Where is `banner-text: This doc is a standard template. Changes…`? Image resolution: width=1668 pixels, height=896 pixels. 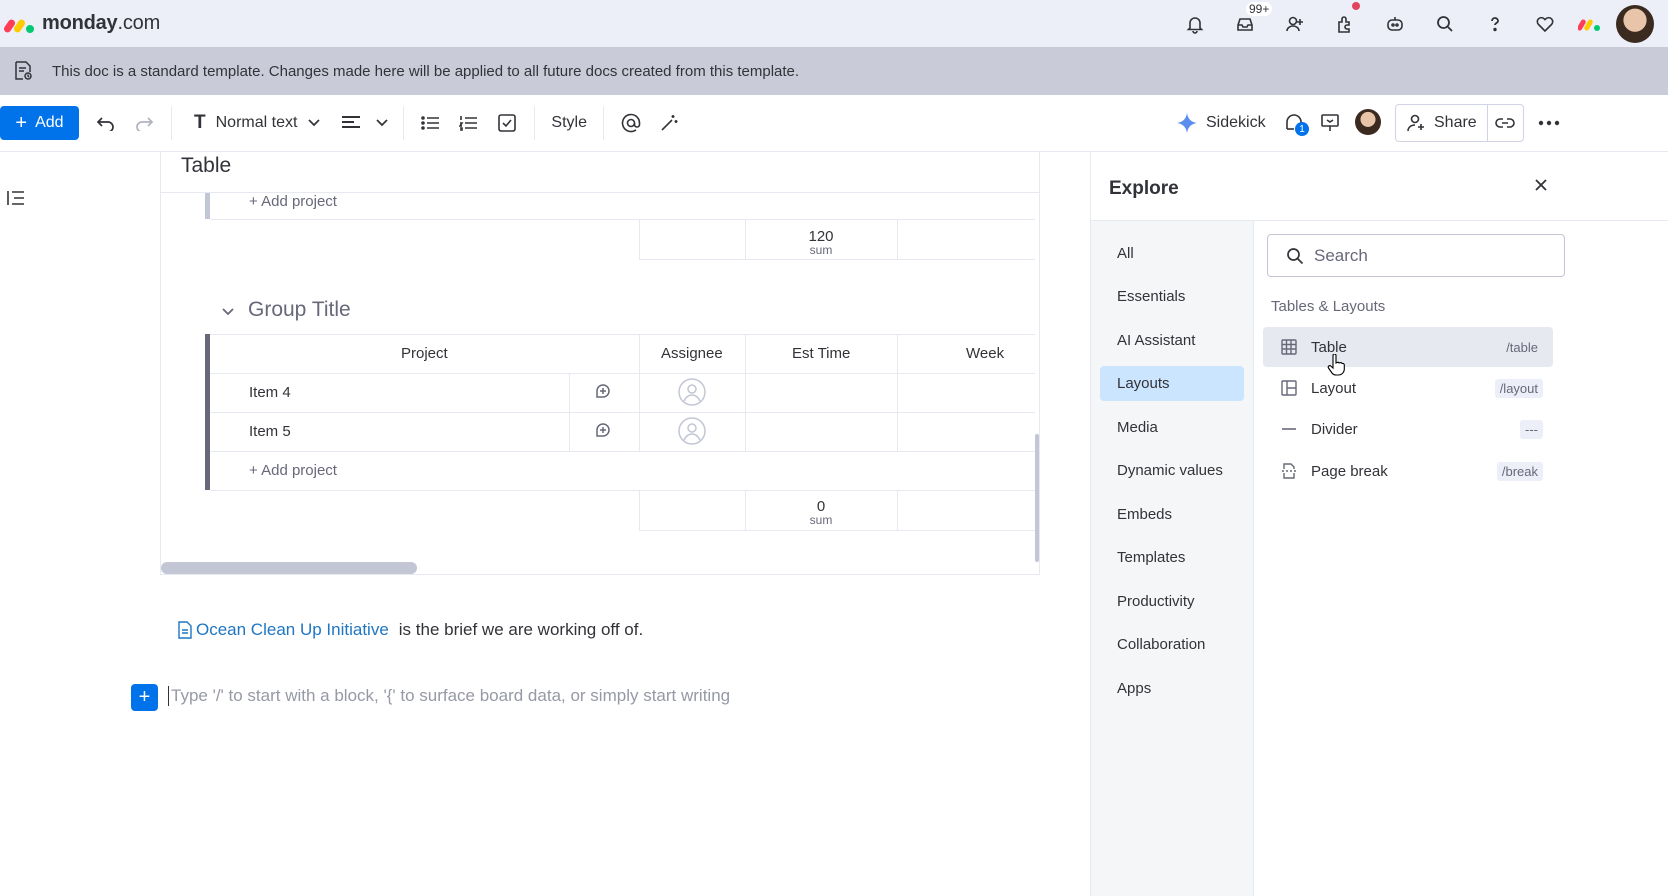 banner-text: This doc is a standard template. Changes… is located at coordinates (426, 71).